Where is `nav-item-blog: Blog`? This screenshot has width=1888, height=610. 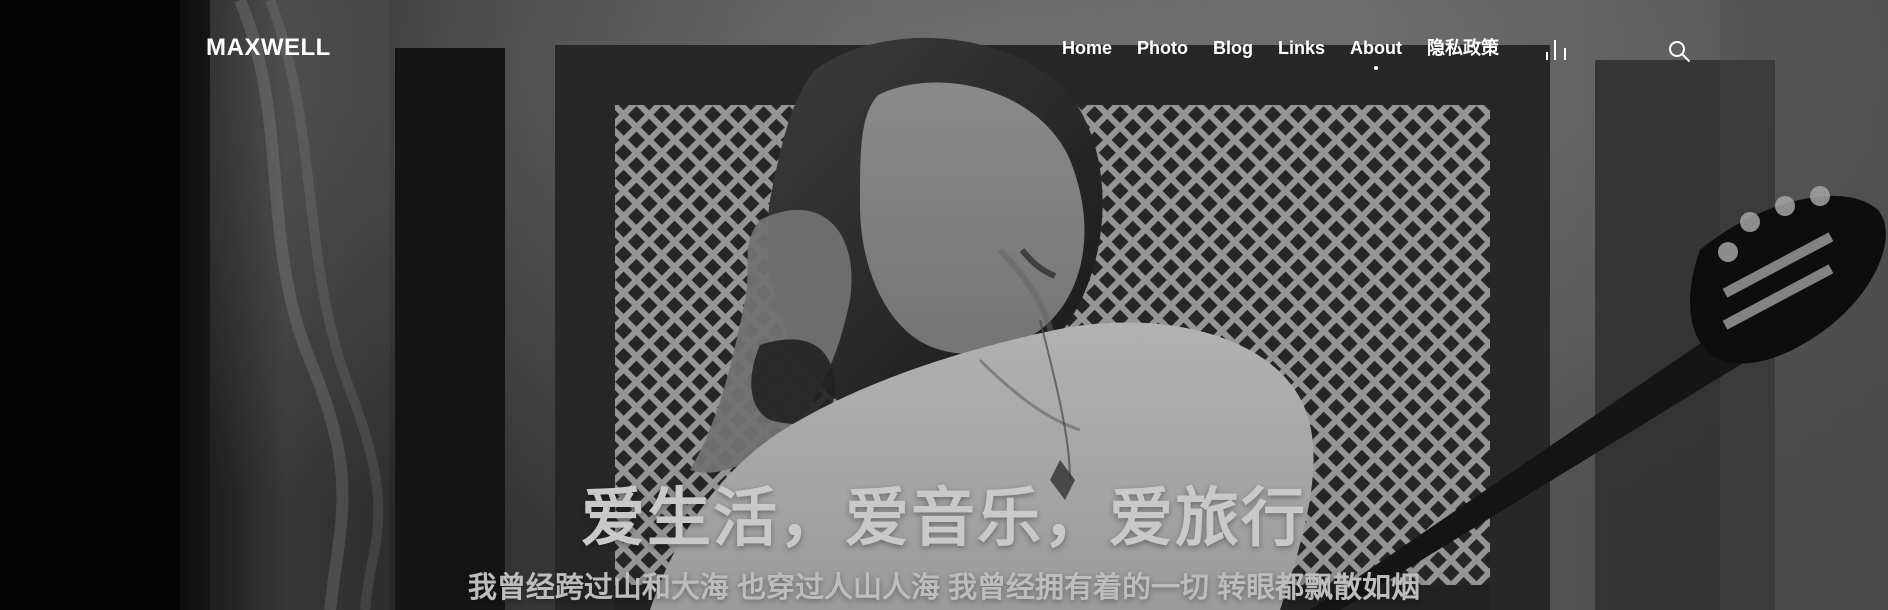 nav-item-blog: Blog is located at coordinates (1233, 48).